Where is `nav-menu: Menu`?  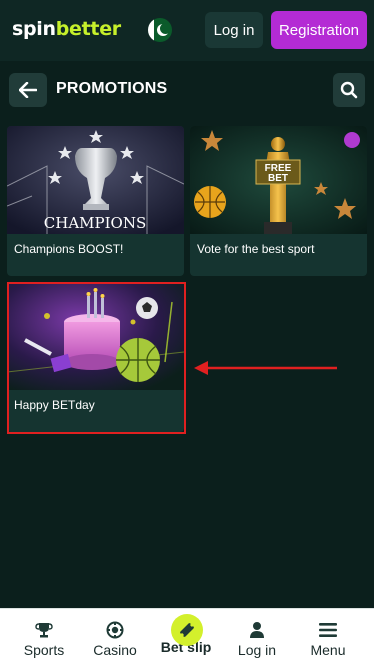
nav-menu: Menu is located at coordinates (328, 637).